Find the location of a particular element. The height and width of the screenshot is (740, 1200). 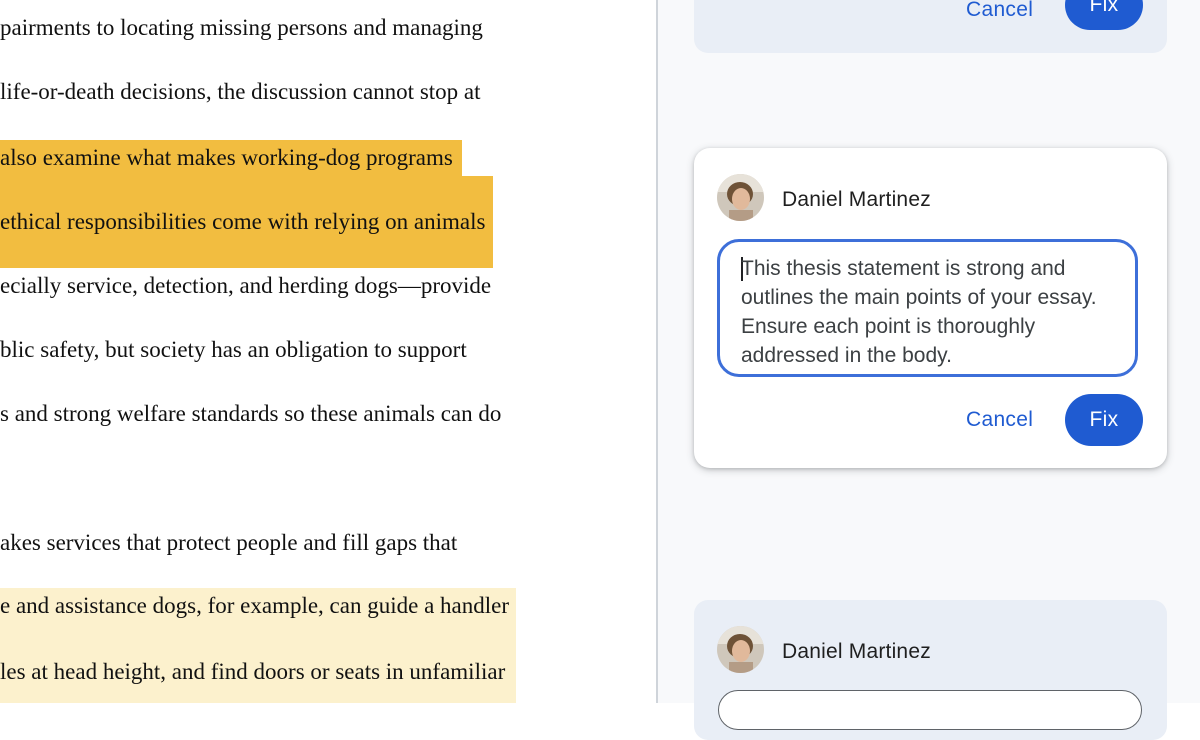

reply-input is located at coordinates (930, 710).